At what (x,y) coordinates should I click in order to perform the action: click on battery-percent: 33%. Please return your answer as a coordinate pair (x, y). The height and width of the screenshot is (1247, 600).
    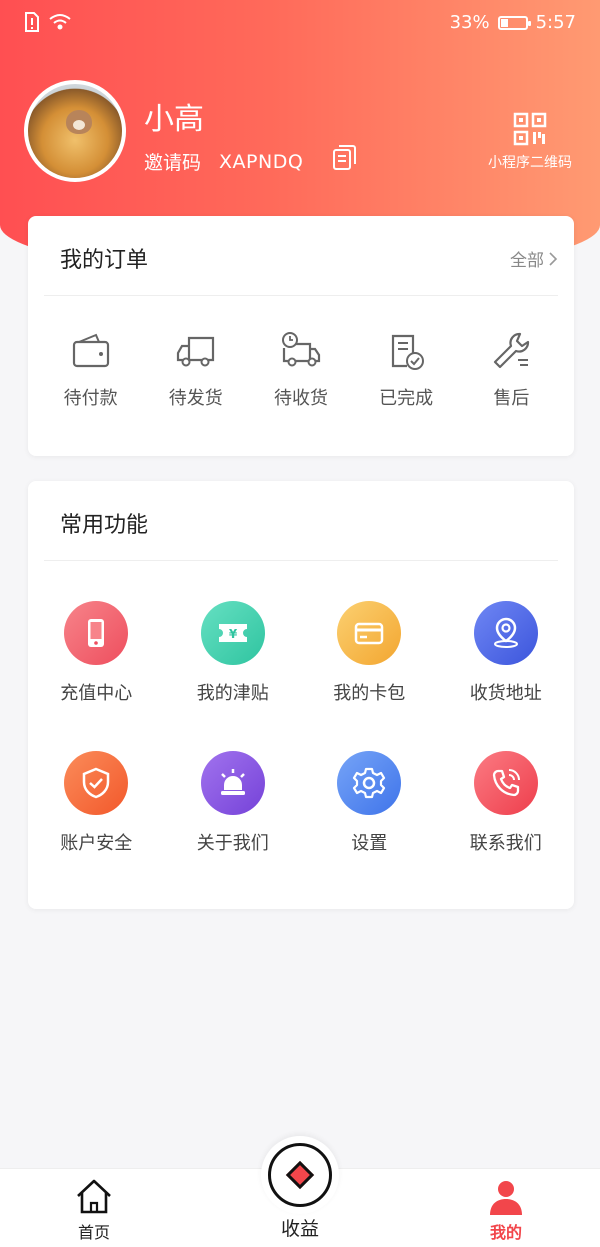
    Looking at the image, I should click on (469, 22).